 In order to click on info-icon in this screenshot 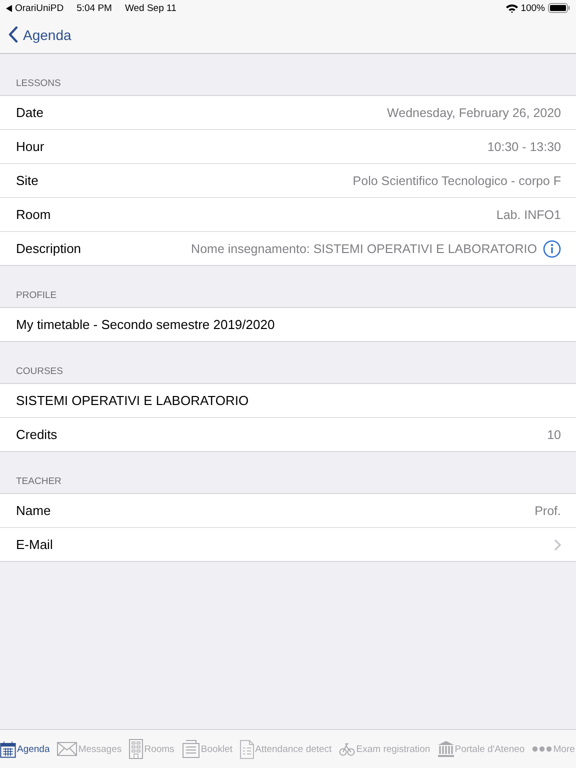, I will do `click(552, 249)`.